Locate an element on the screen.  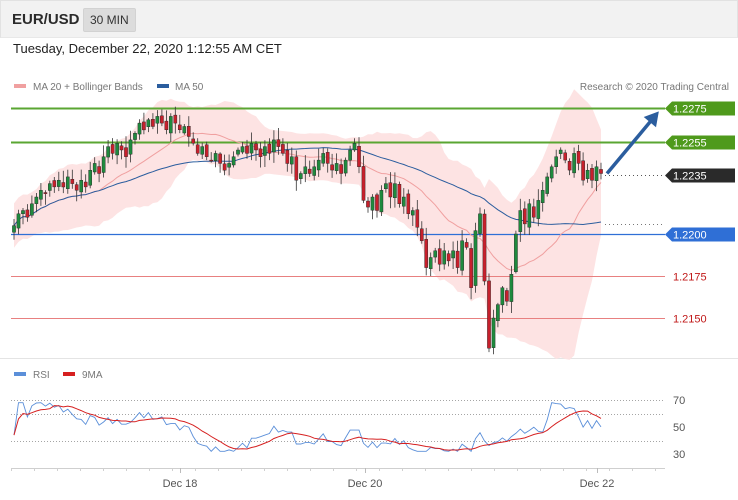
level-labels: 1.2275 1.2255 1.2235 1.2200 1.2175 1.2150 is located at coordinates (700, 213).